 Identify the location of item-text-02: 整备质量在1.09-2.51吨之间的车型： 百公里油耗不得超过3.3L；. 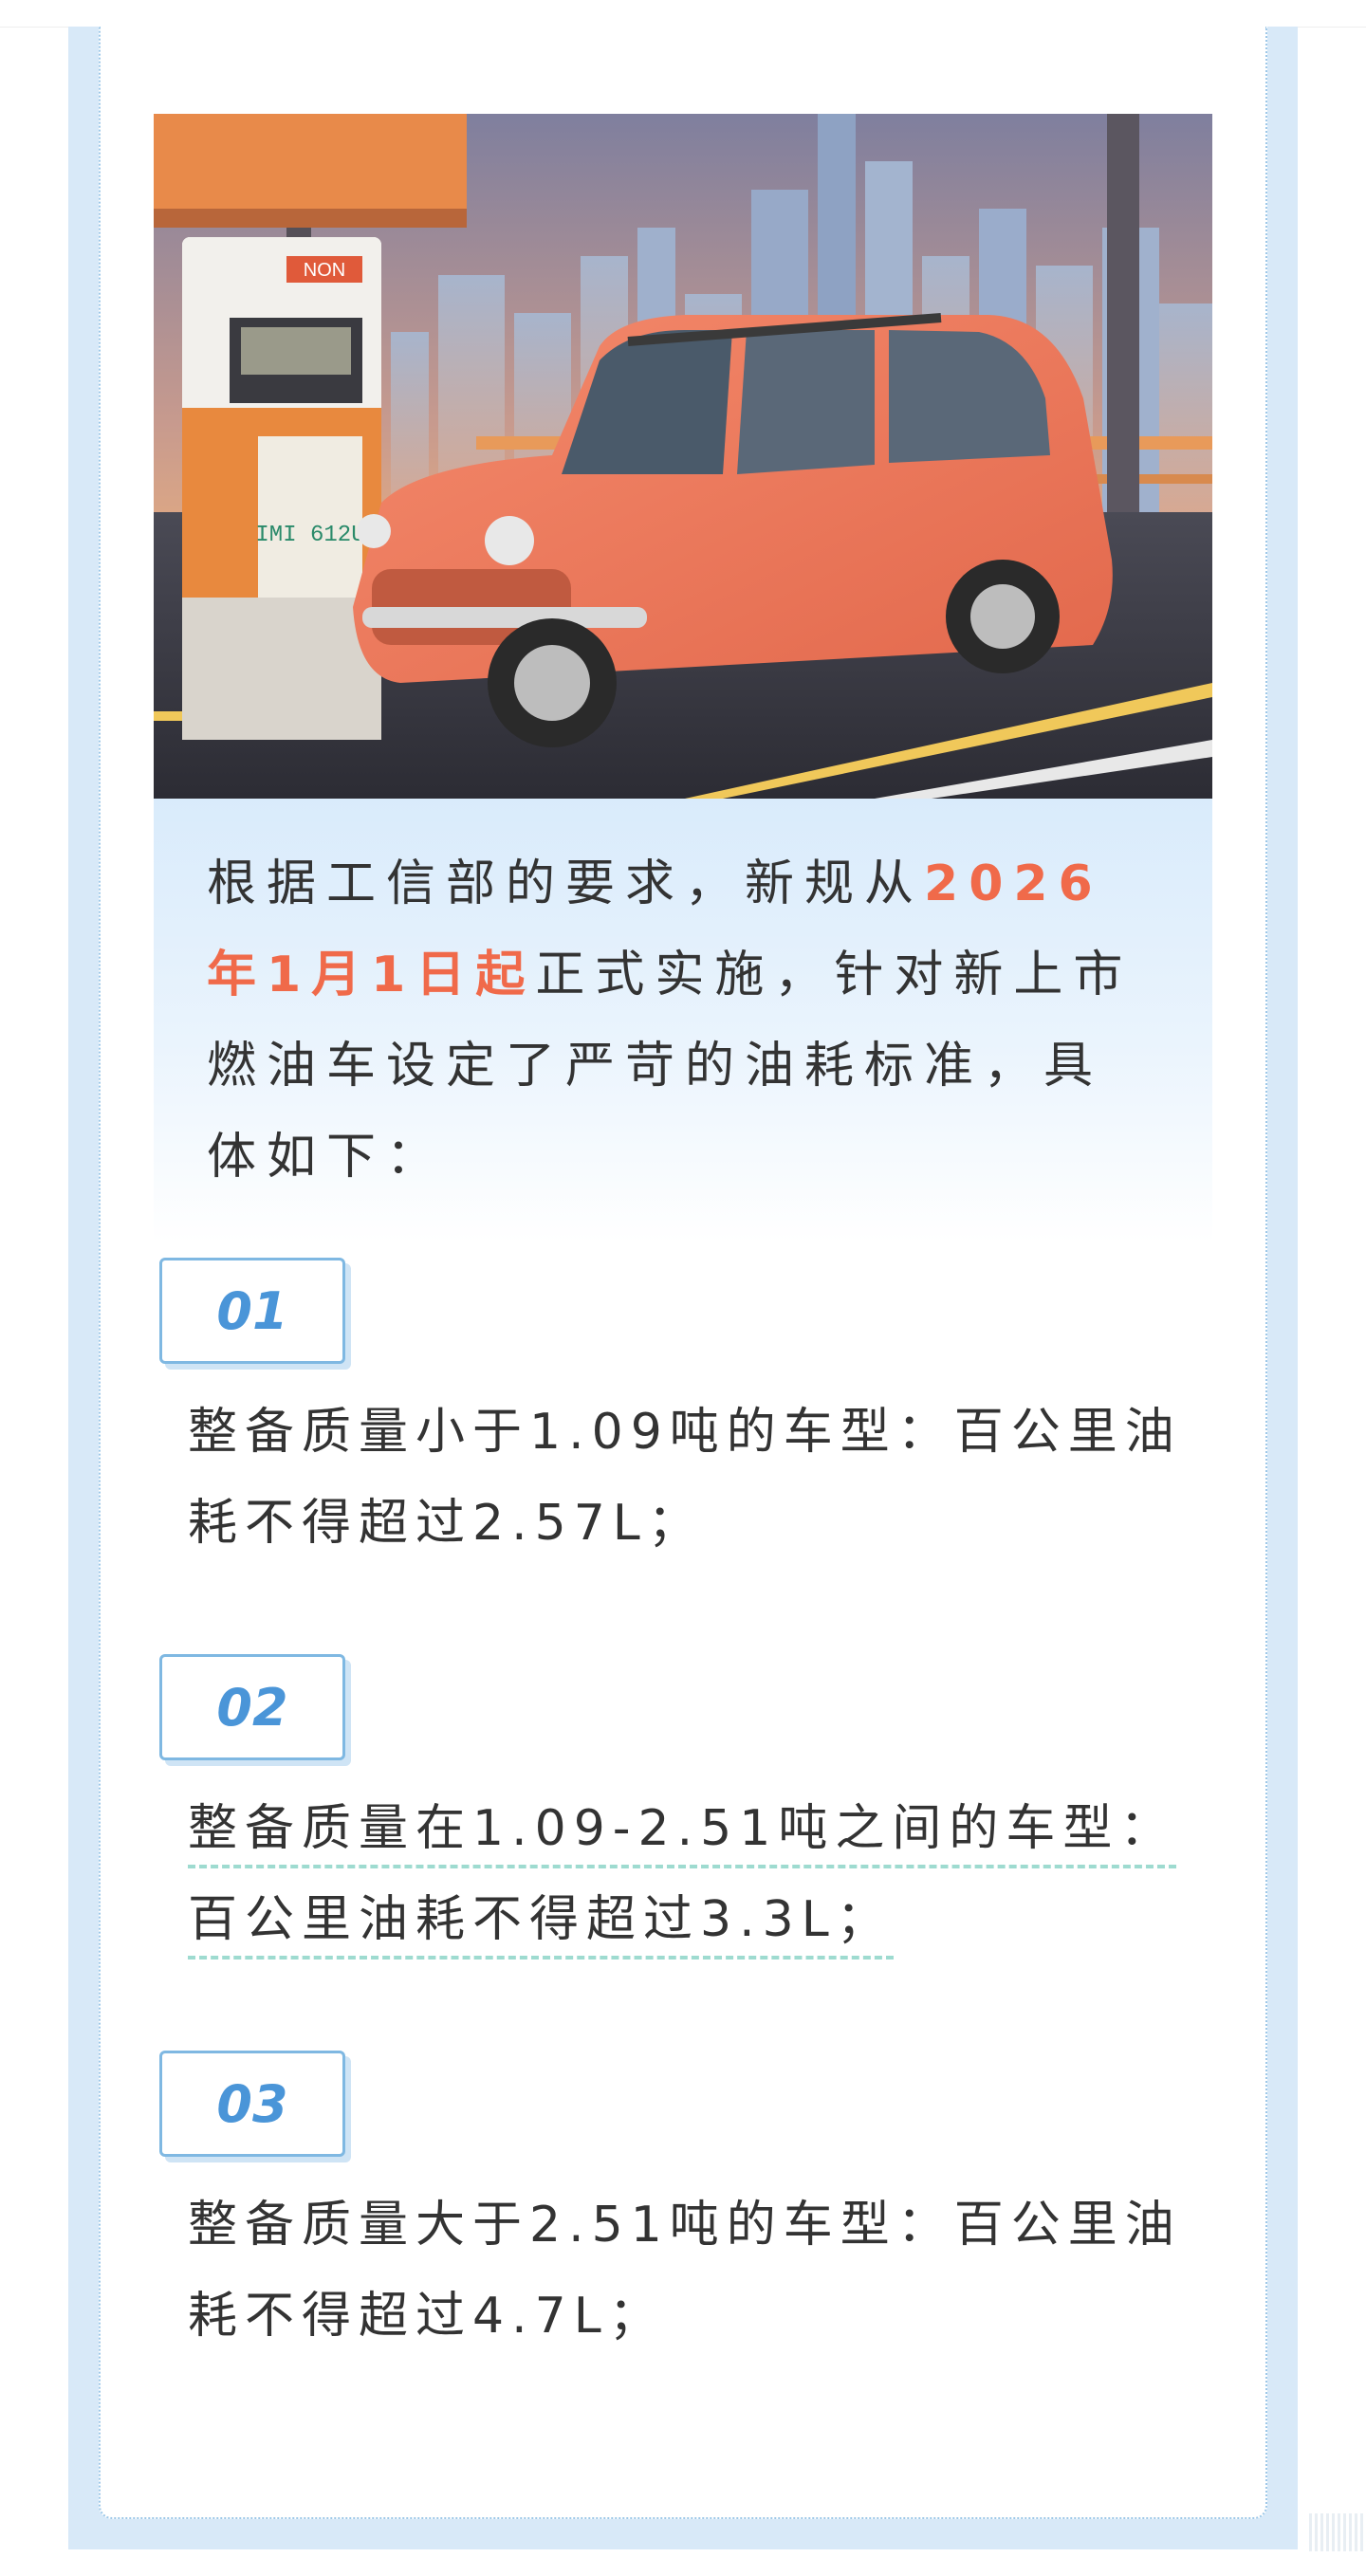
(690, 1874).